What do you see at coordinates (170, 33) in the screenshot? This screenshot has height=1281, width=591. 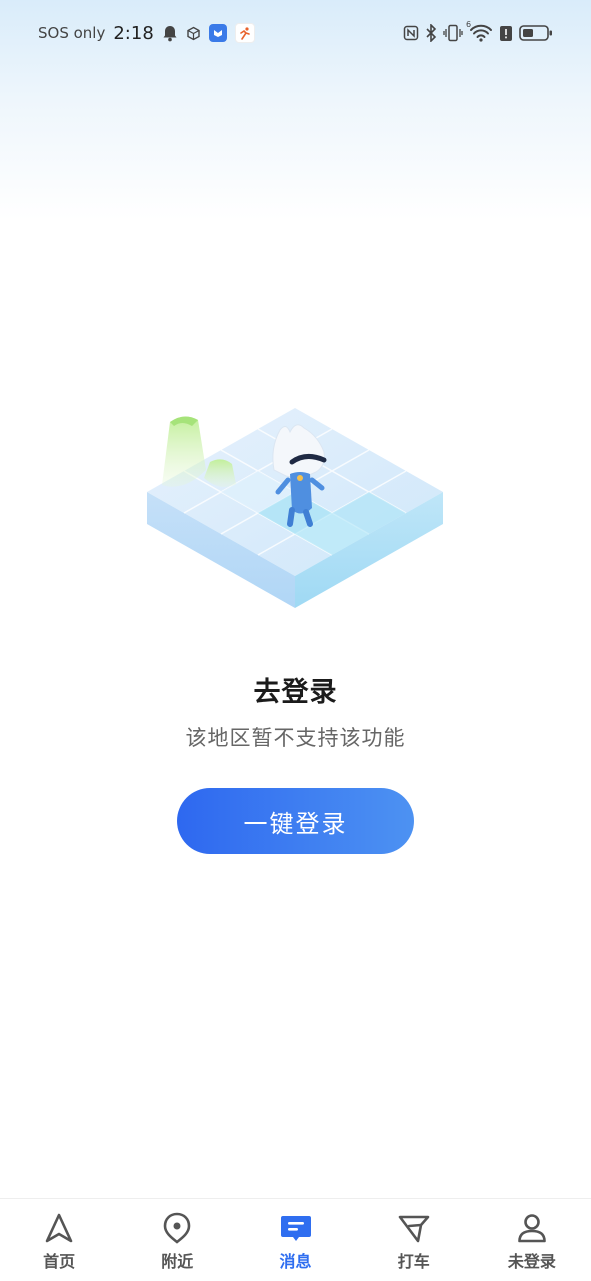 I see `bell-icon` at bounding box center [170, 33].